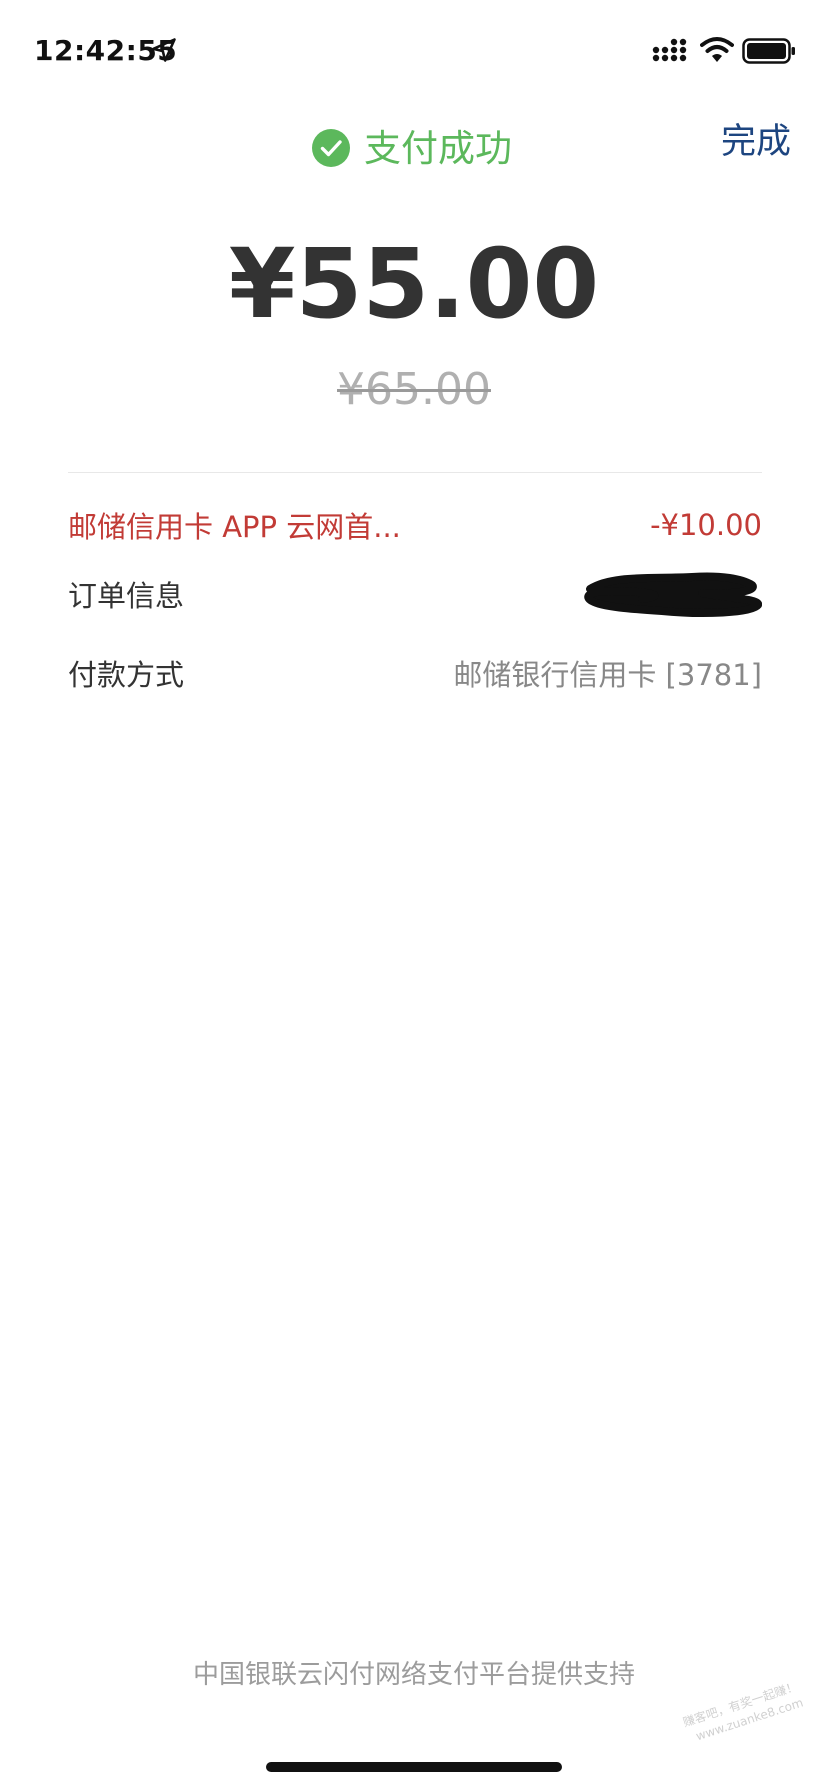 The image size is (828, 1792). I want to click on location-arrow-icon, so click(164, 50).